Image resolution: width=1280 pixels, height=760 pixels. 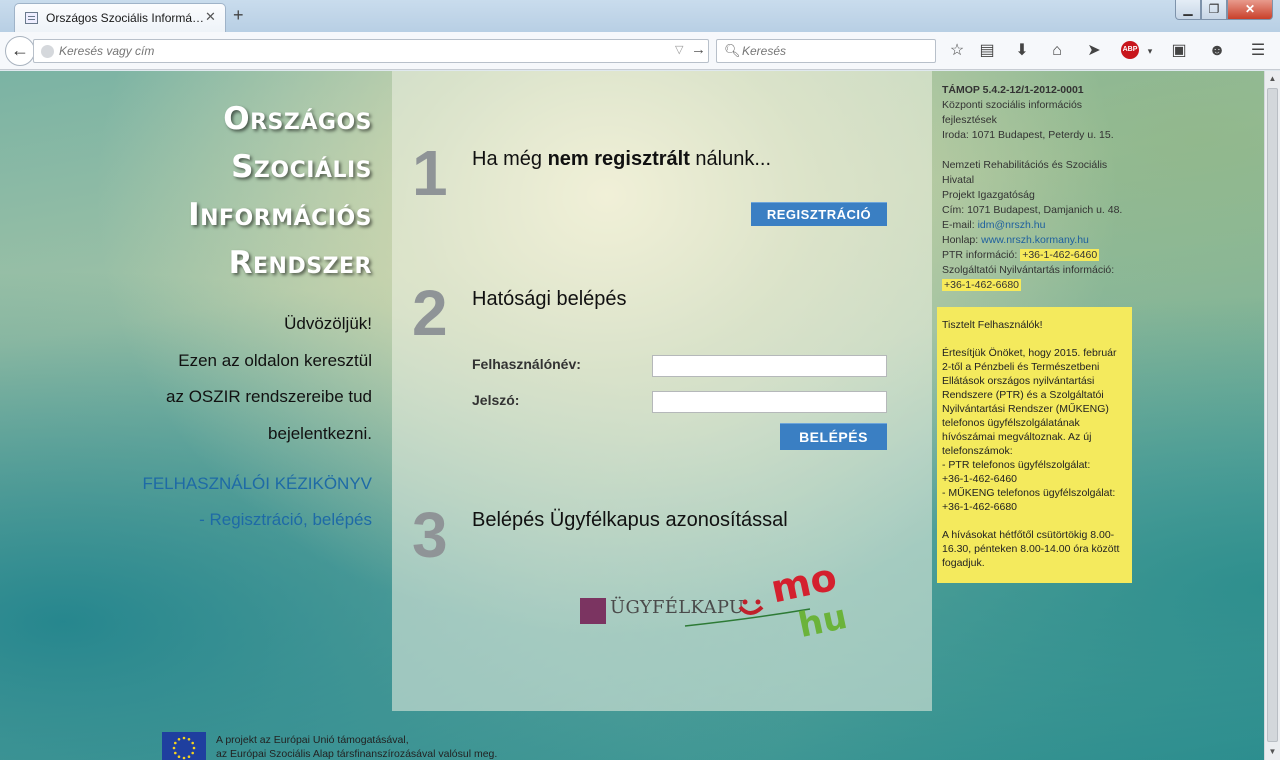 What do you see at coordinates (1272, 78) in the screenshot?
I see `scroll-up-icon: ▲` at bounding box center [1272, 78].